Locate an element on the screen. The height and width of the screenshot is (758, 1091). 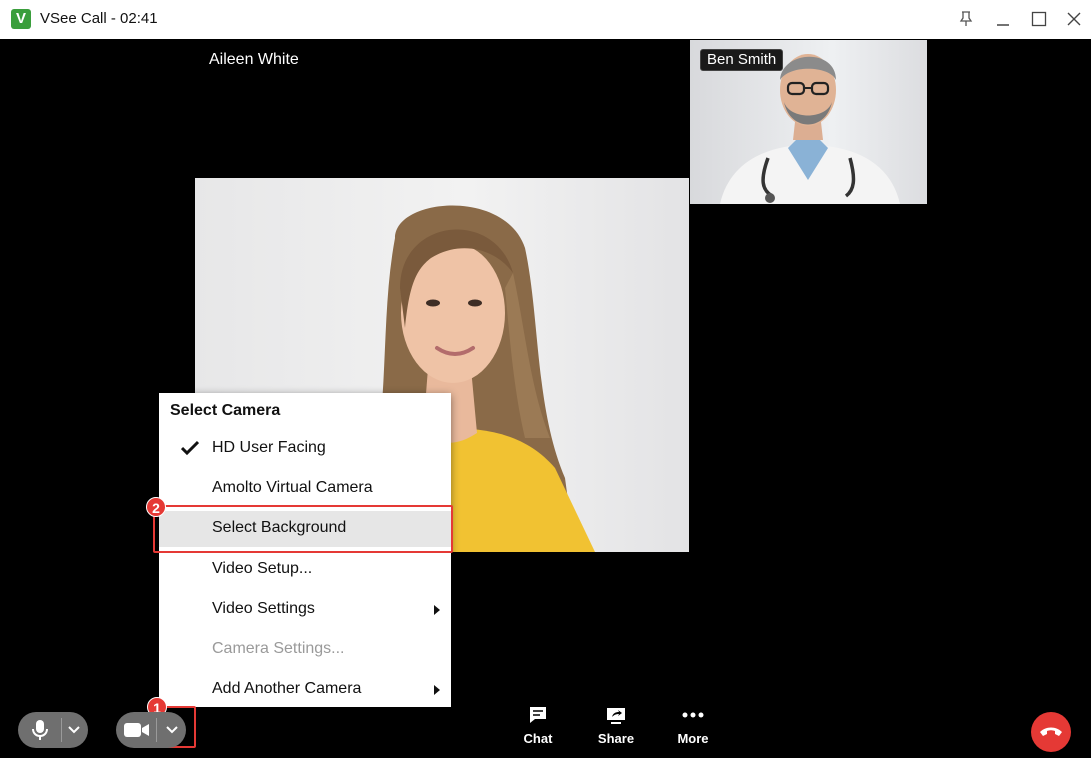
phone-hangup-icon is located at coordinates (1051, 731).